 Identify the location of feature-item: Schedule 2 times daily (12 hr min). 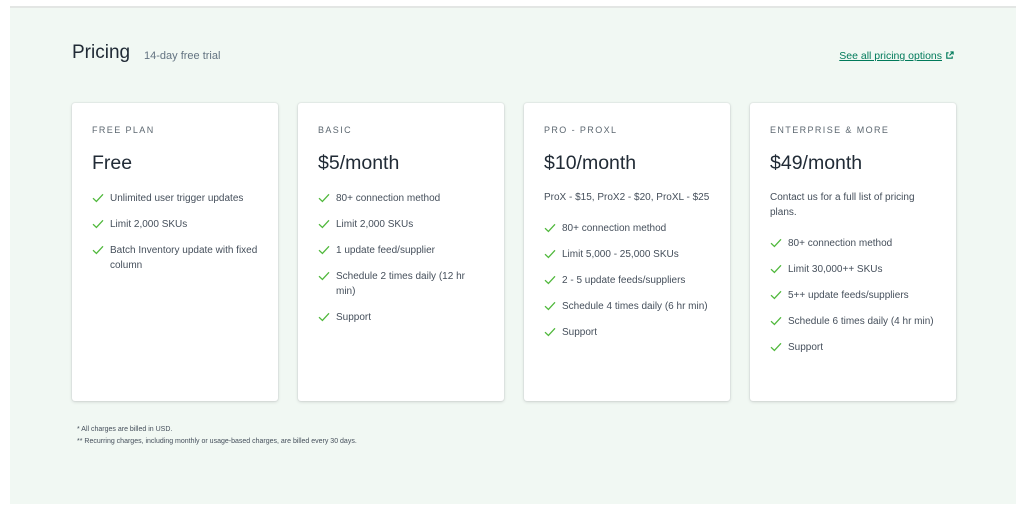
(401, 284).